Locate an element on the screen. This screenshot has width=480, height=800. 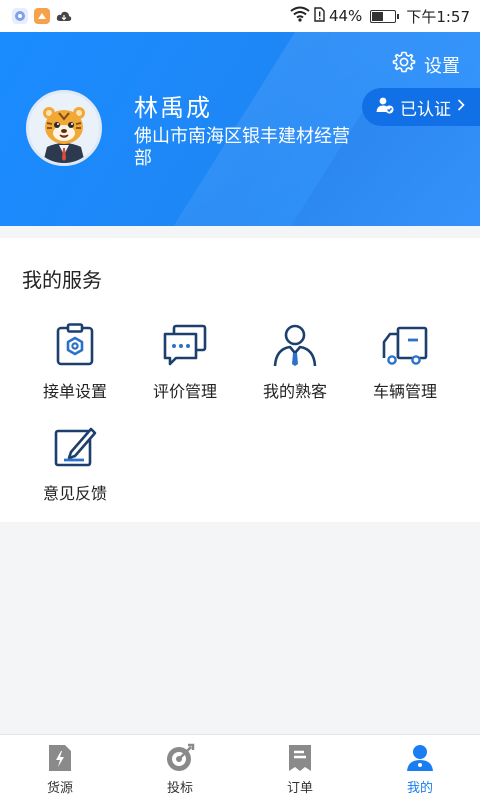
battery-percent: 44% is located at coordinates (345, 16).